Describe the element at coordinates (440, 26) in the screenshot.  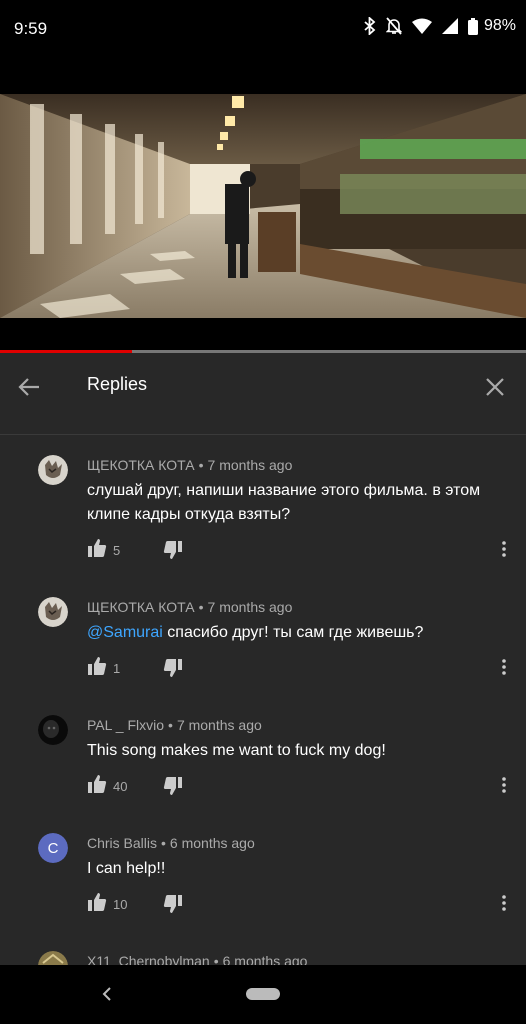
I see `status-icons: 98%` at that location.